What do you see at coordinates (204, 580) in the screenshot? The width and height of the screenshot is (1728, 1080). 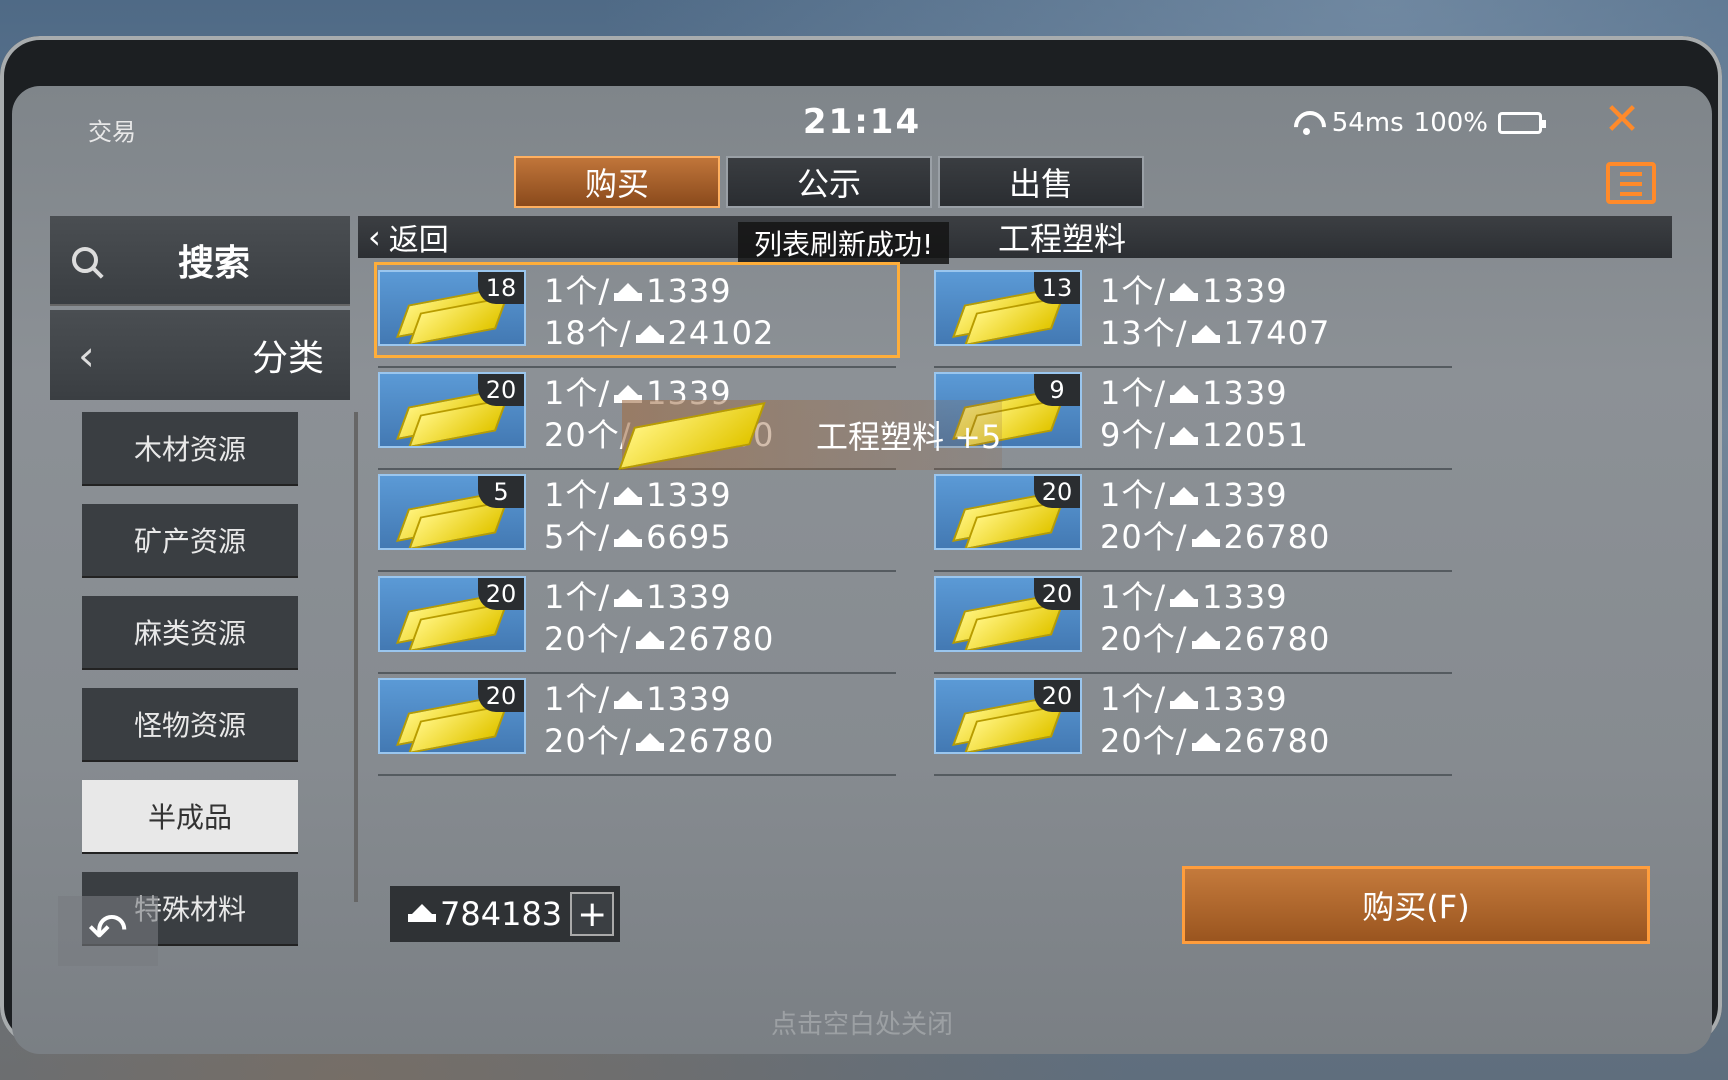 I see `sidebar: 搜索 ‹ 分类 木材资源 矿产资源 麻类资源 怪物资源 半成品 特殊材料` at bounding box center [204, 580].